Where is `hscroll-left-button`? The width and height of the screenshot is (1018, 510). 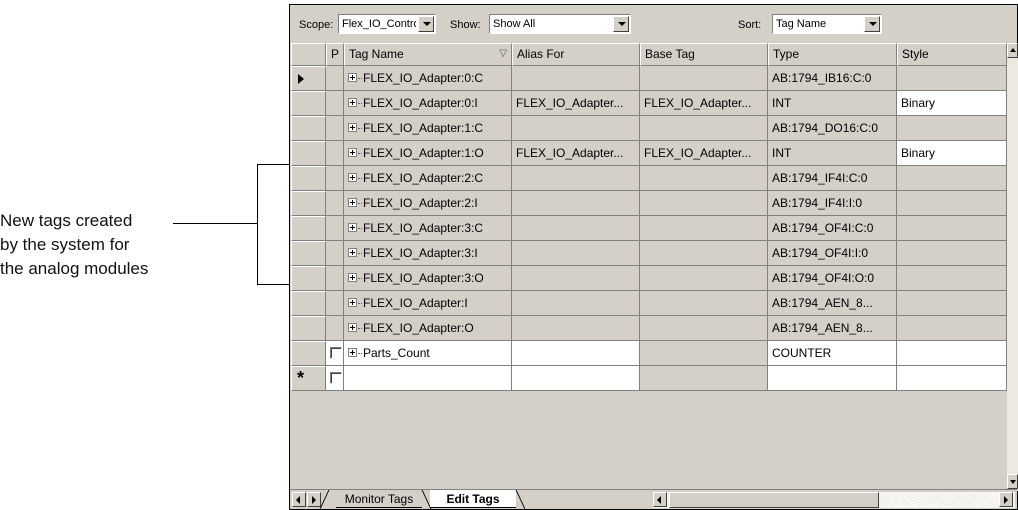
hscroll-left-button is located at coordinates (660, 499).